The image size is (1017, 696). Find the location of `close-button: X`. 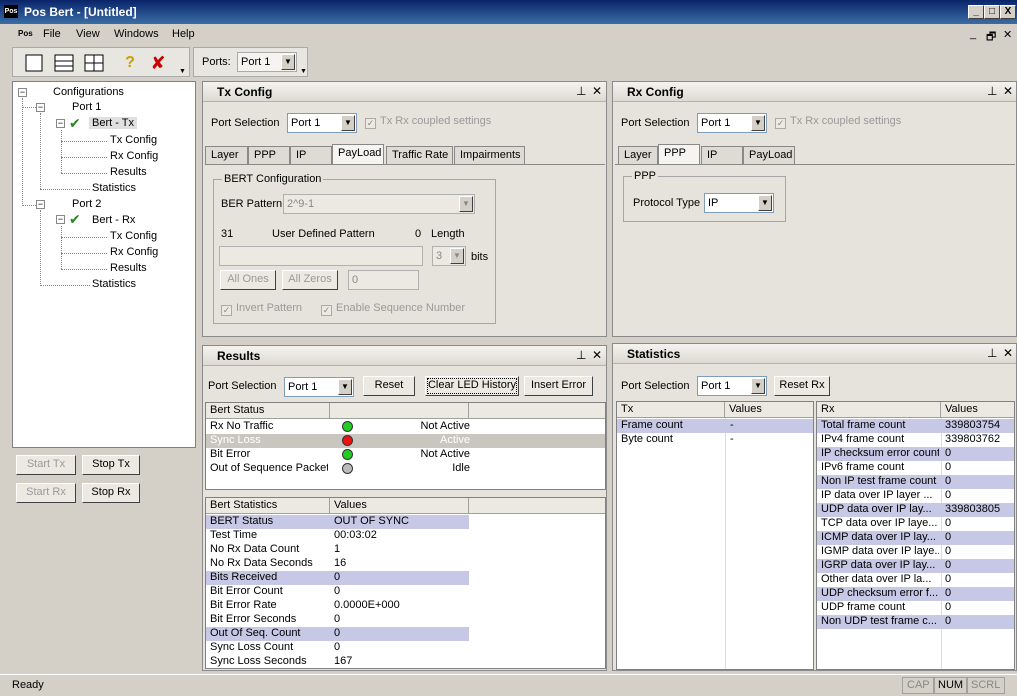

close-button: X is located at coordinates (1008, 12).